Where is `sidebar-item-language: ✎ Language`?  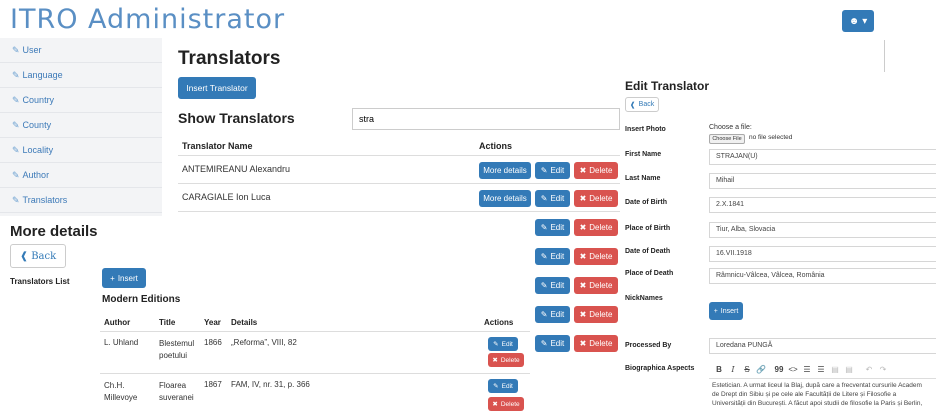 sidebar-item-language: ✎ Language is located at coordinates (81, 75).